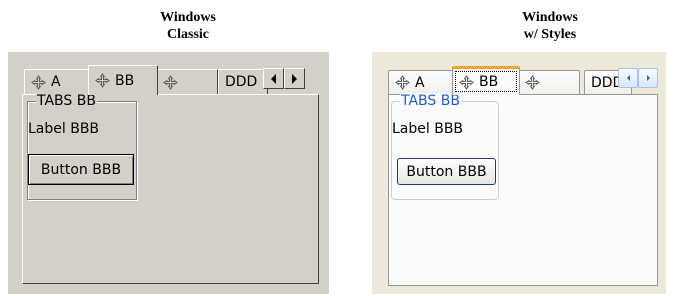 The height and width of the screenshot is (296, 680). I want to click on classic-groupbox: TABS BB Label BBB Button BBB, so click(82, 146).